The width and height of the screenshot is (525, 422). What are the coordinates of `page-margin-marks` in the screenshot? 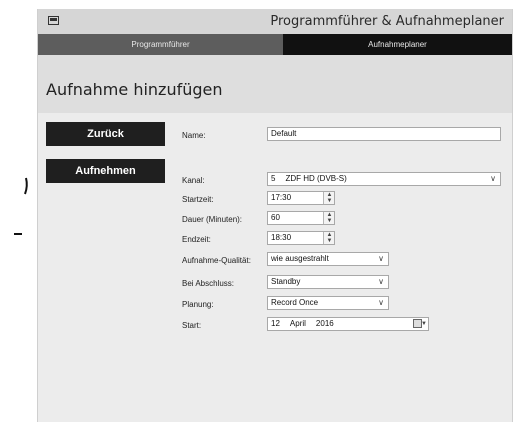 It's located at (21, 206).